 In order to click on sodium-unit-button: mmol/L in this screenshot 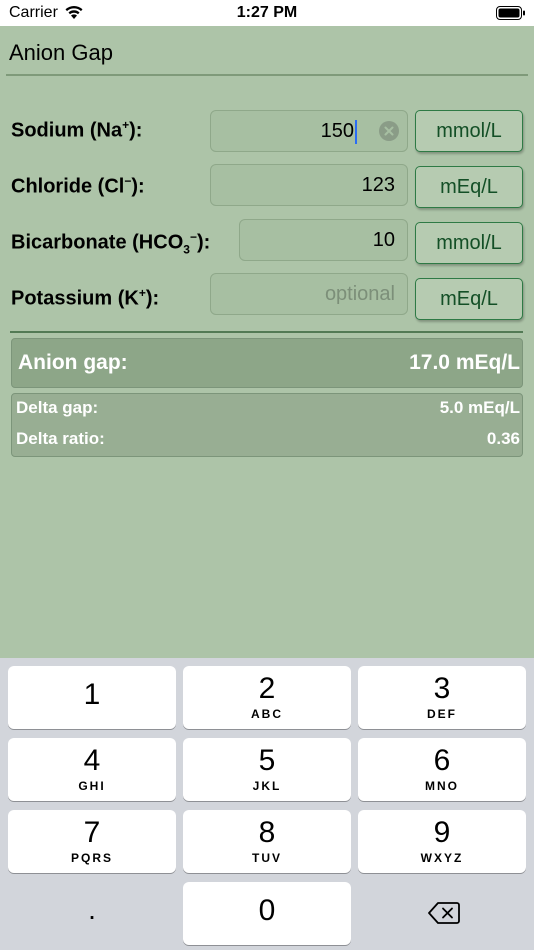, I will do `click(469, 131)`.